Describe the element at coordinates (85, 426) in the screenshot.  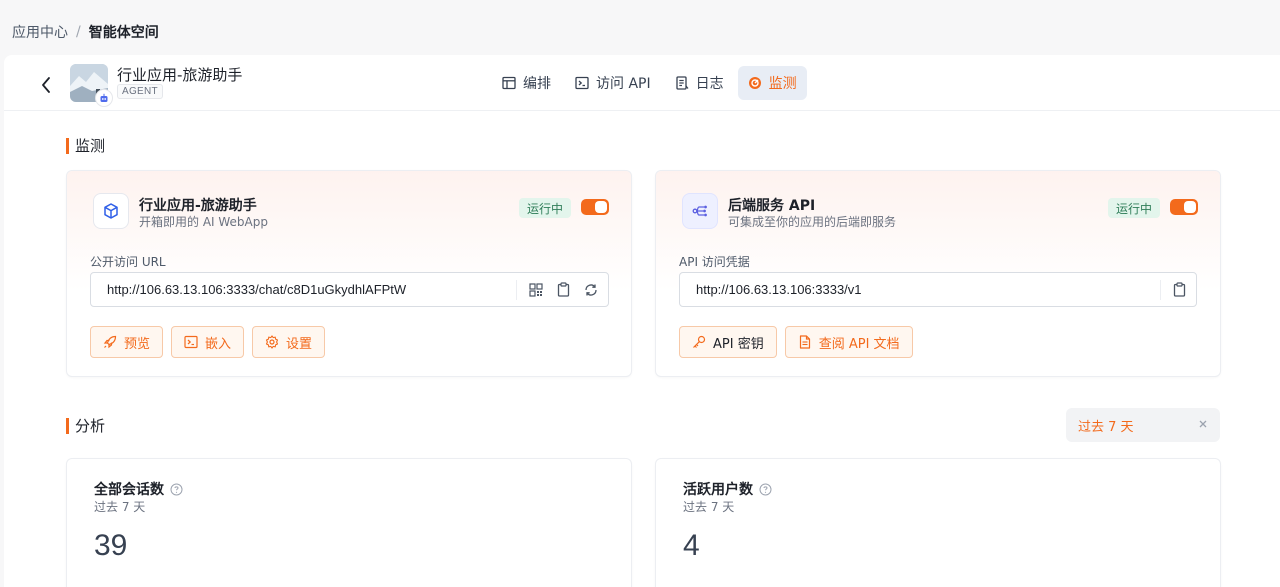
I see `analysis-section-title: 分析` at that location.